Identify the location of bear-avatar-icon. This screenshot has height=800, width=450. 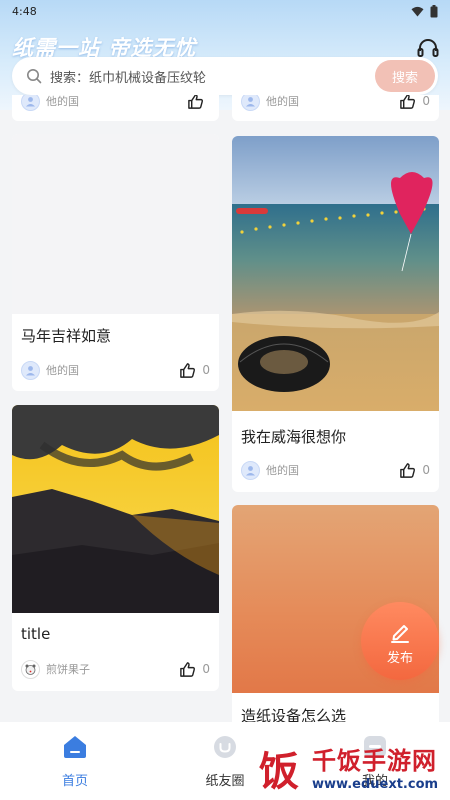
(30, 669).